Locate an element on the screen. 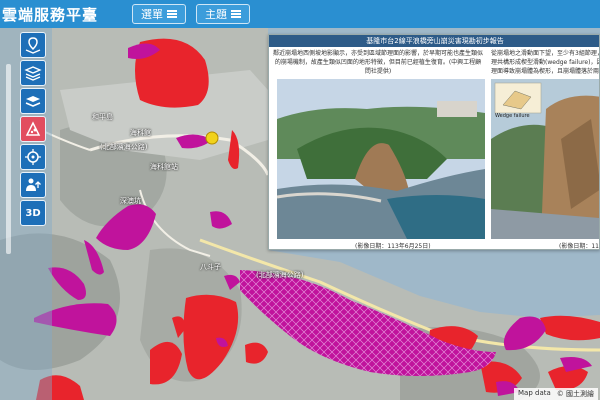 The height and width of the screenshot is (400, 600). 3d-view-icon: 3D is located at coordinates (33, 213).